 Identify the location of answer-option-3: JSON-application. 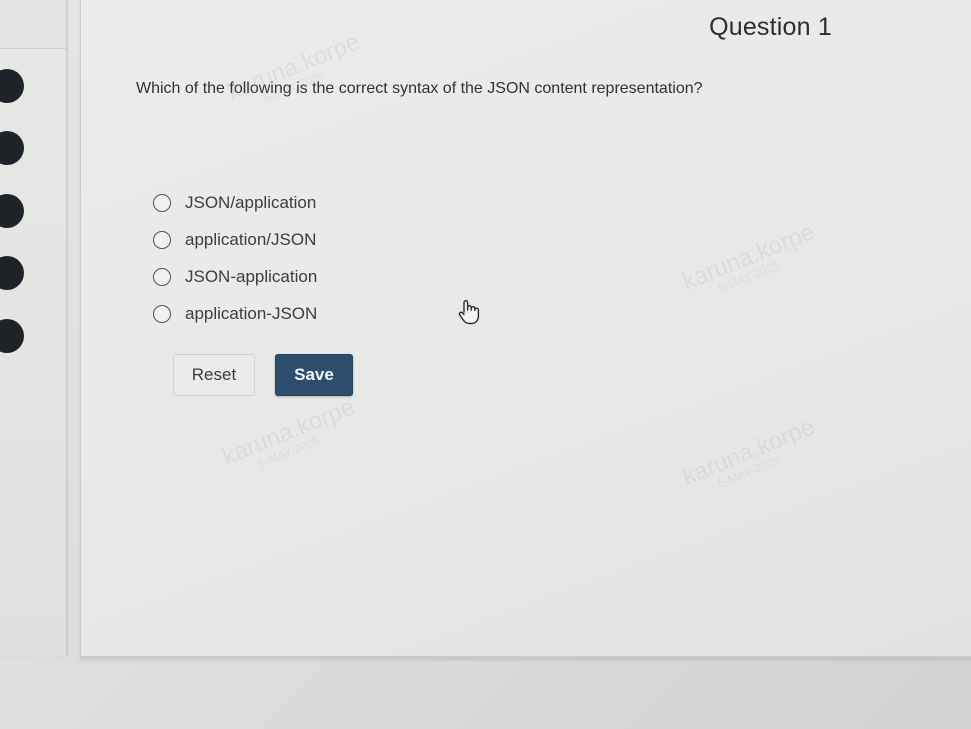
(235, 276).